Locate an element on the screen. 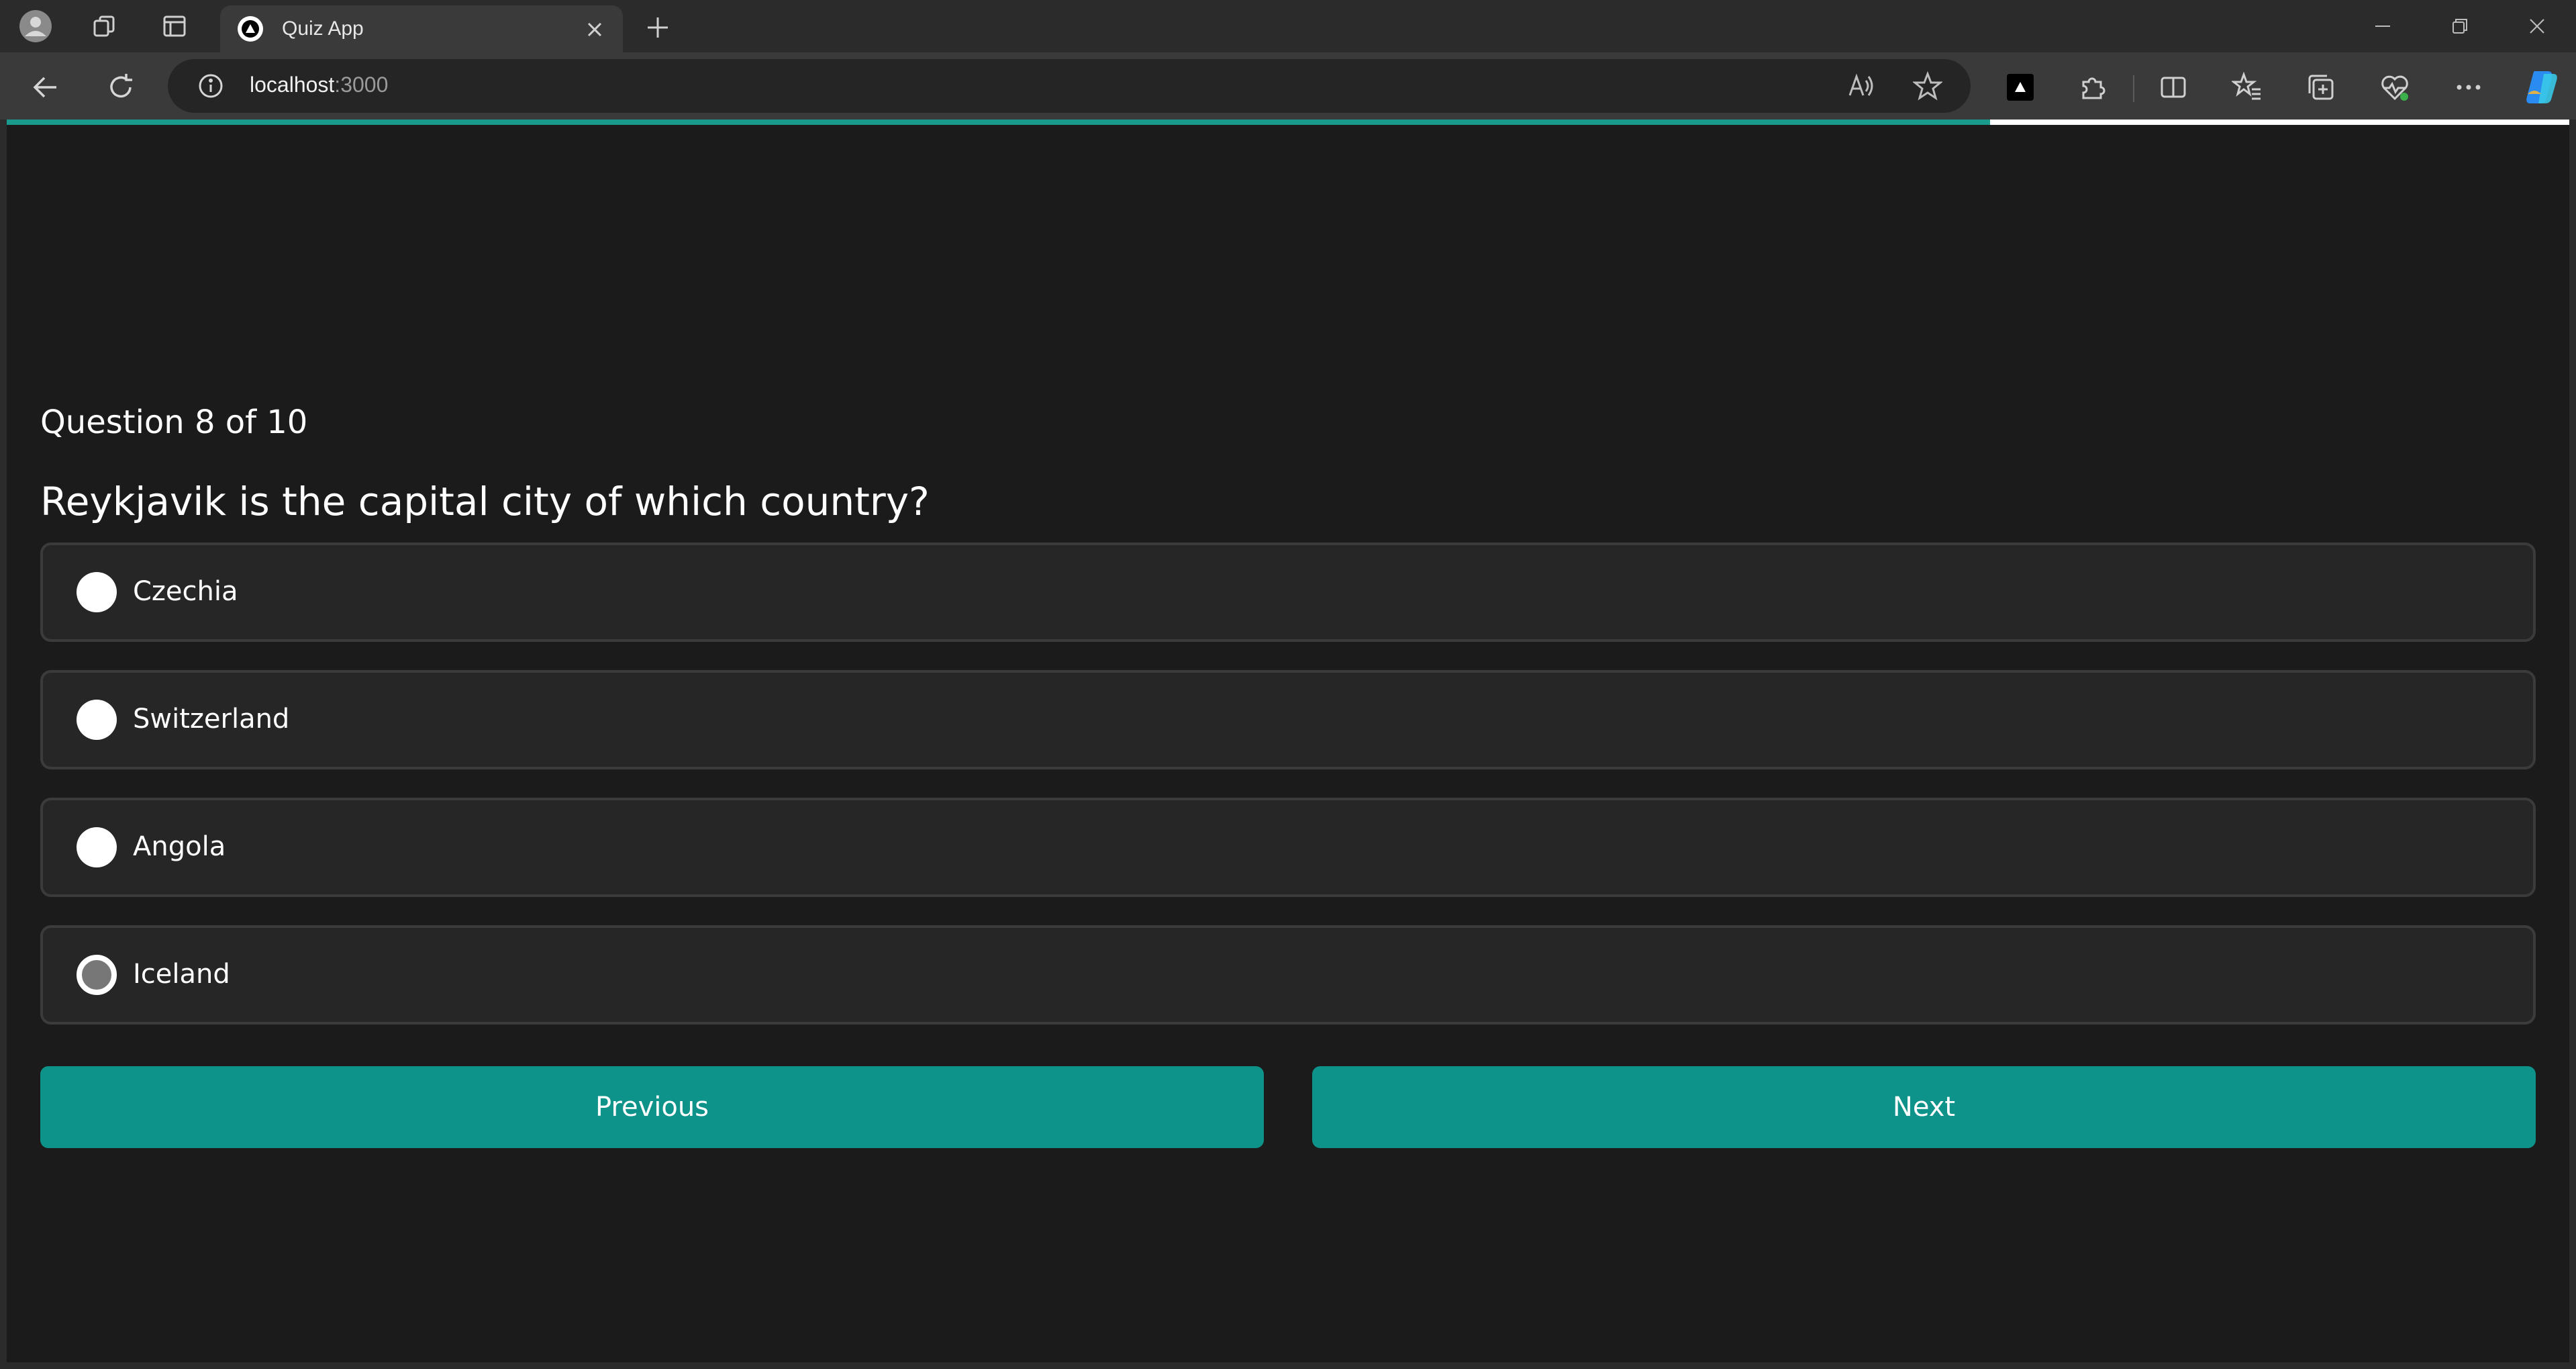 The width and height of the screenshot is (2576, 1369). url-port: :3000 is located at coordinates (361, 85).